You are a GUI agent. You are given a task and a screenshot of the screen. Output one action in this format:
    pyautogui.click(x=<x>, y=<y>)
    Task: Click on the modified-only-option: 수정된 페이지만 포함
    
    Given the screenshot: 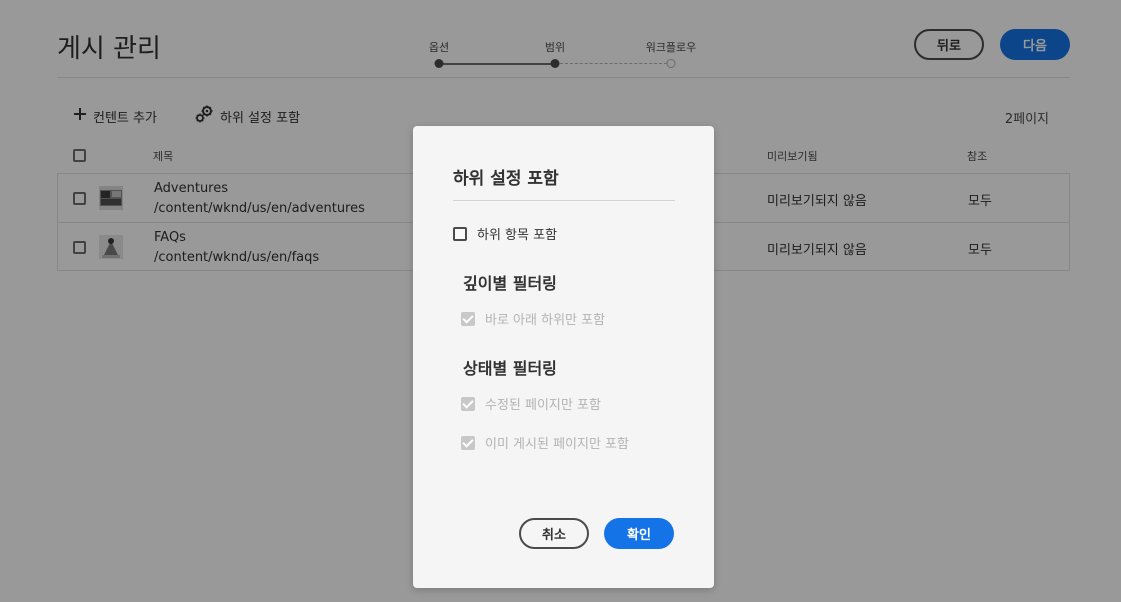 What is the action you would take?
    pyautogui.click(x=531, y=403)
    